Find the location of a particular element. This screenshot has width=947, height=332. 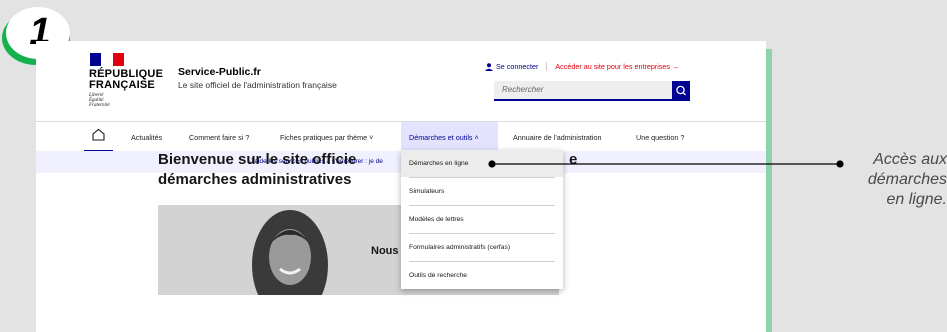

search-placeholder: Rechercher is located at coordinates (523, 89).